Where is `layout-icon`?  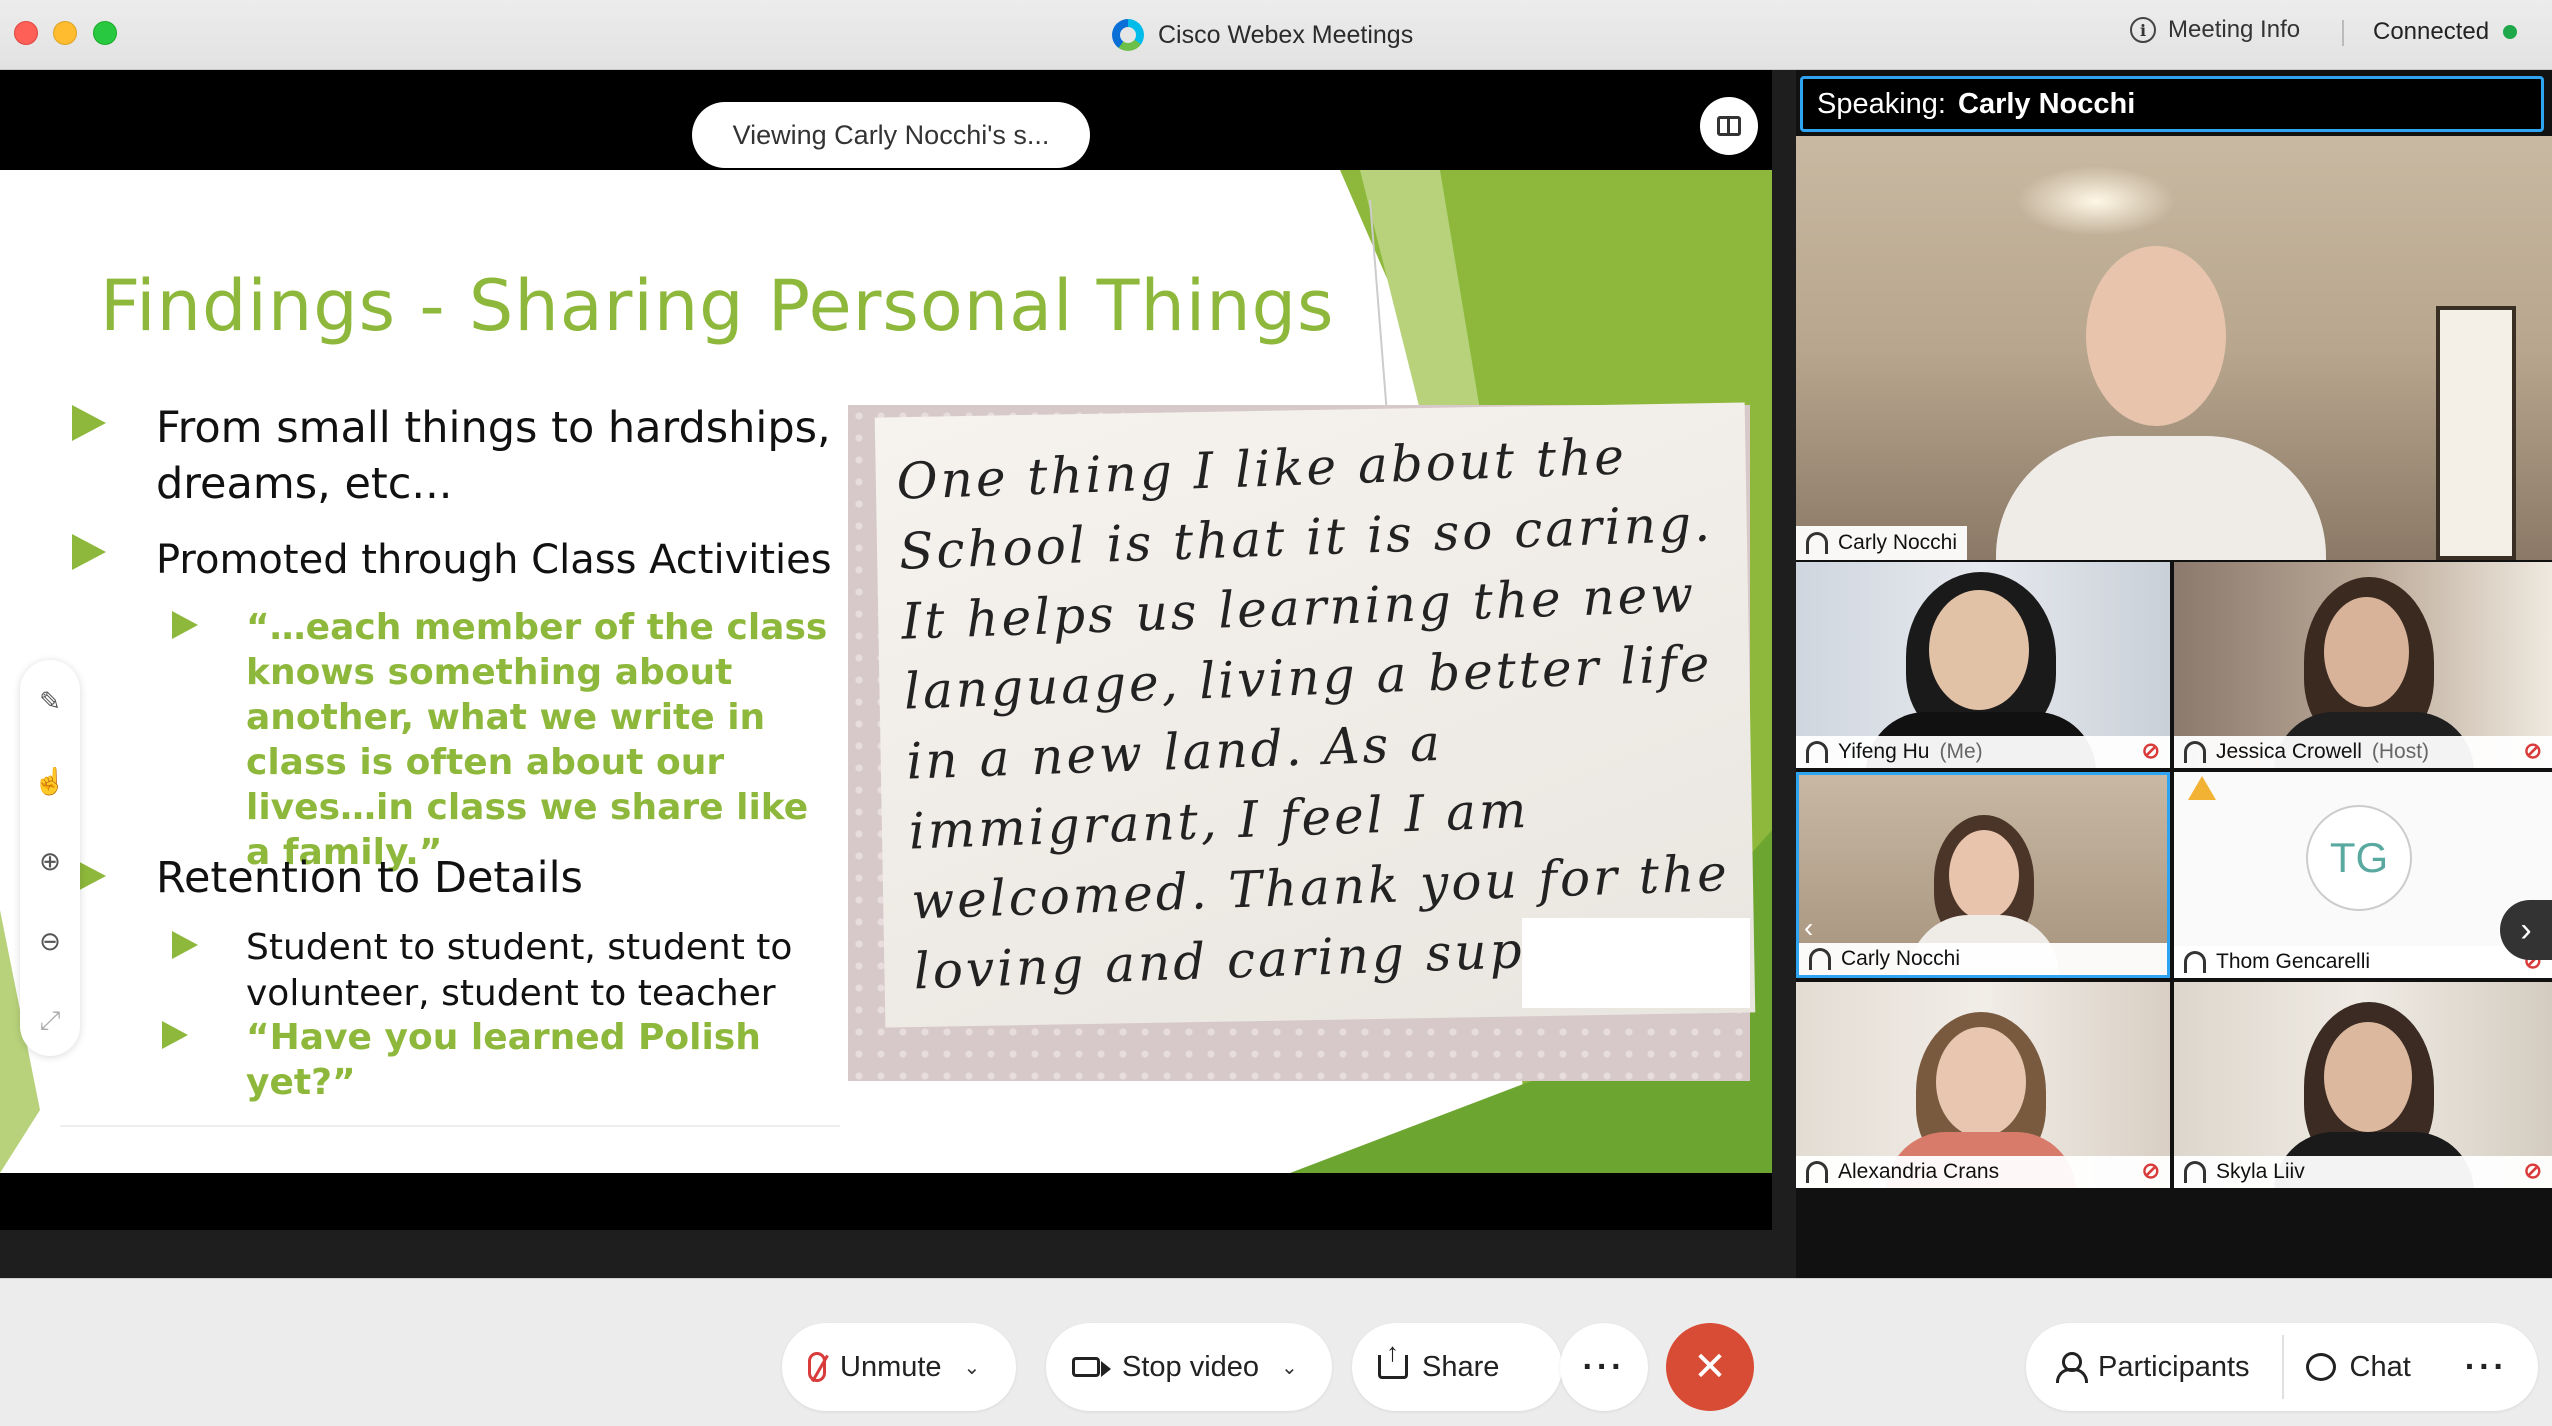 layout-icon is located at coordinates (1729, 126).